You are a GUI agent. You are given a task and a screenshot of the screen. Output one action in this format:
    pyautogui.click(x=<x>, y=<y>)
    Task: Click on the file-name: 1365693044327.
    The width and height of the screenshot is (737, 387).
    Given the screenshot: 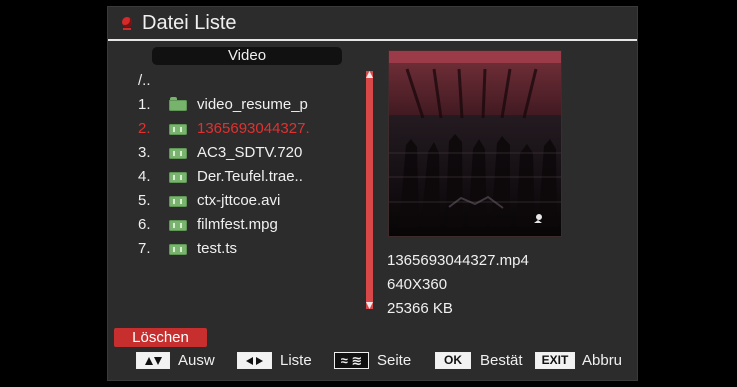 What is the action you would take?
    pyautogui.click(x=253, y=128)
    